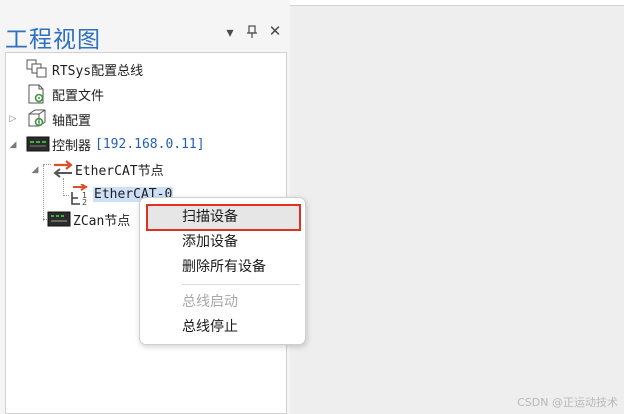  I want to click on tree-item-label: 配置文件, so click(78, 96).